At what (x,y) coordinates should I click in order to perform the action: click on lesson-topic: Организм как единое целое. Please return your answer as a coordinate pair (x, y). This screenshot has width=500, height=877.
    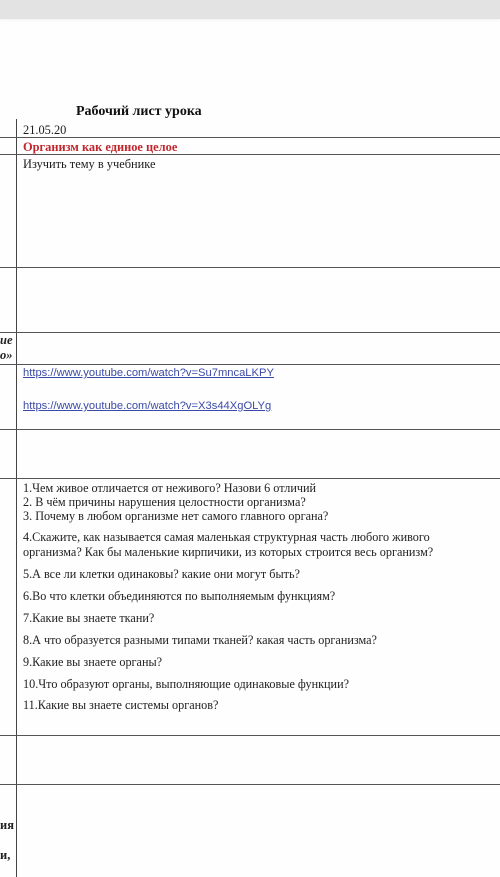
    Looking at the image, I should click on (100, 147).